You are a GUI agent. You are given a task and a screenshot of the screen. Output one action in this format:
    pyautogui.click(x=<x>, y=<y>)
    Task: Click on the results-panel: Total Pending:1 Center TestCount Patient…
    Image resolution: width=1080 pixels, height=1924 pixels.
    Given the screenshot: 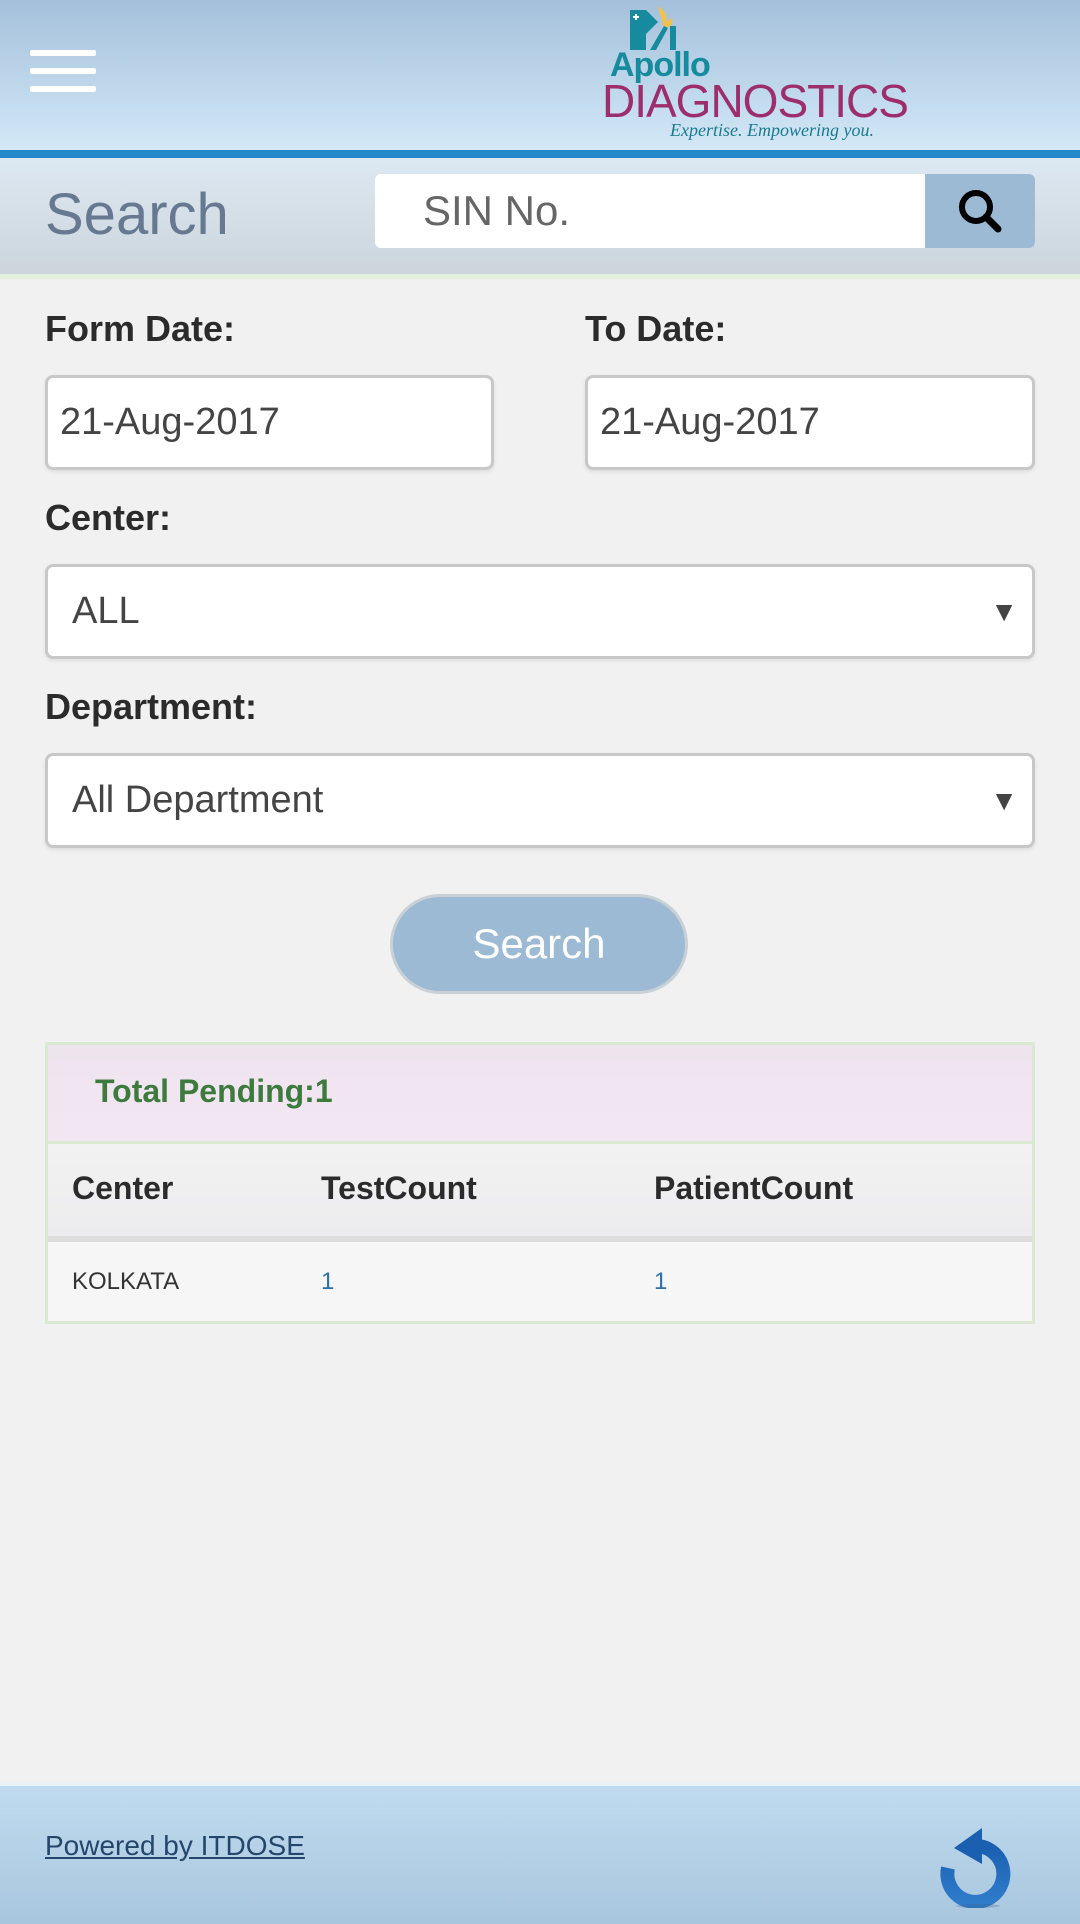 What is the action you would take?
    pyautogui.click(x=540, y=1183)
    